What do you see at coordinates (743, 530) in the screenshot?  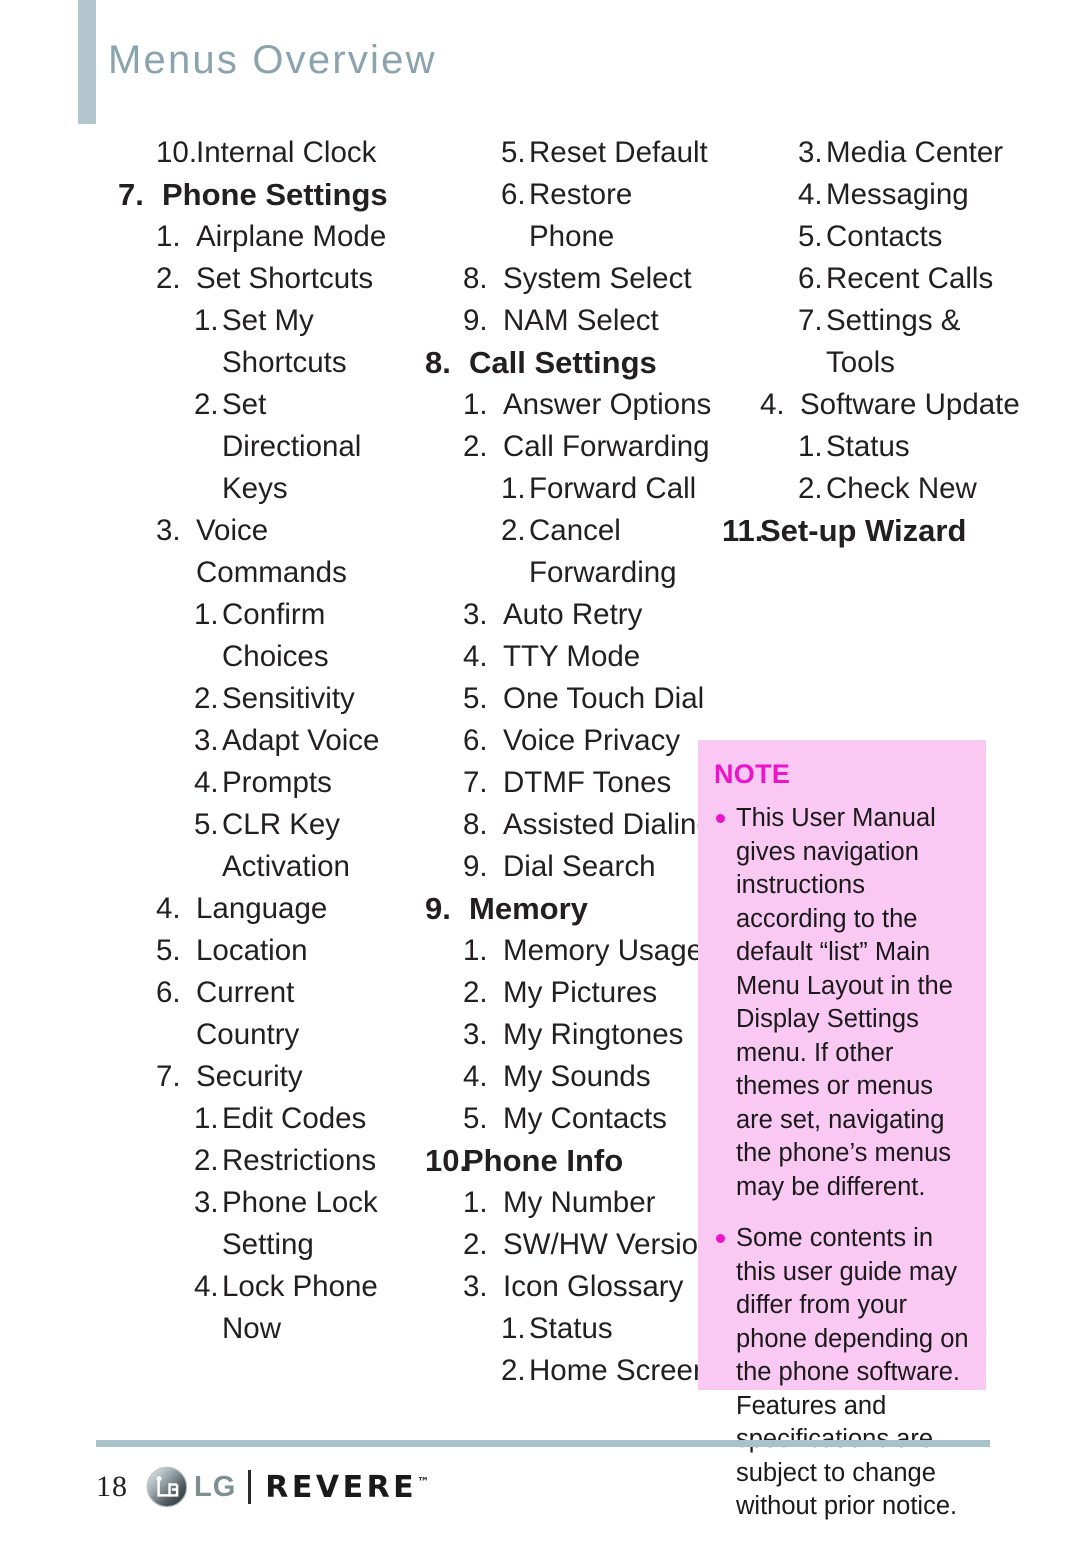 I see `menu-entry-number: 11.` at bounding box center [743, 530].